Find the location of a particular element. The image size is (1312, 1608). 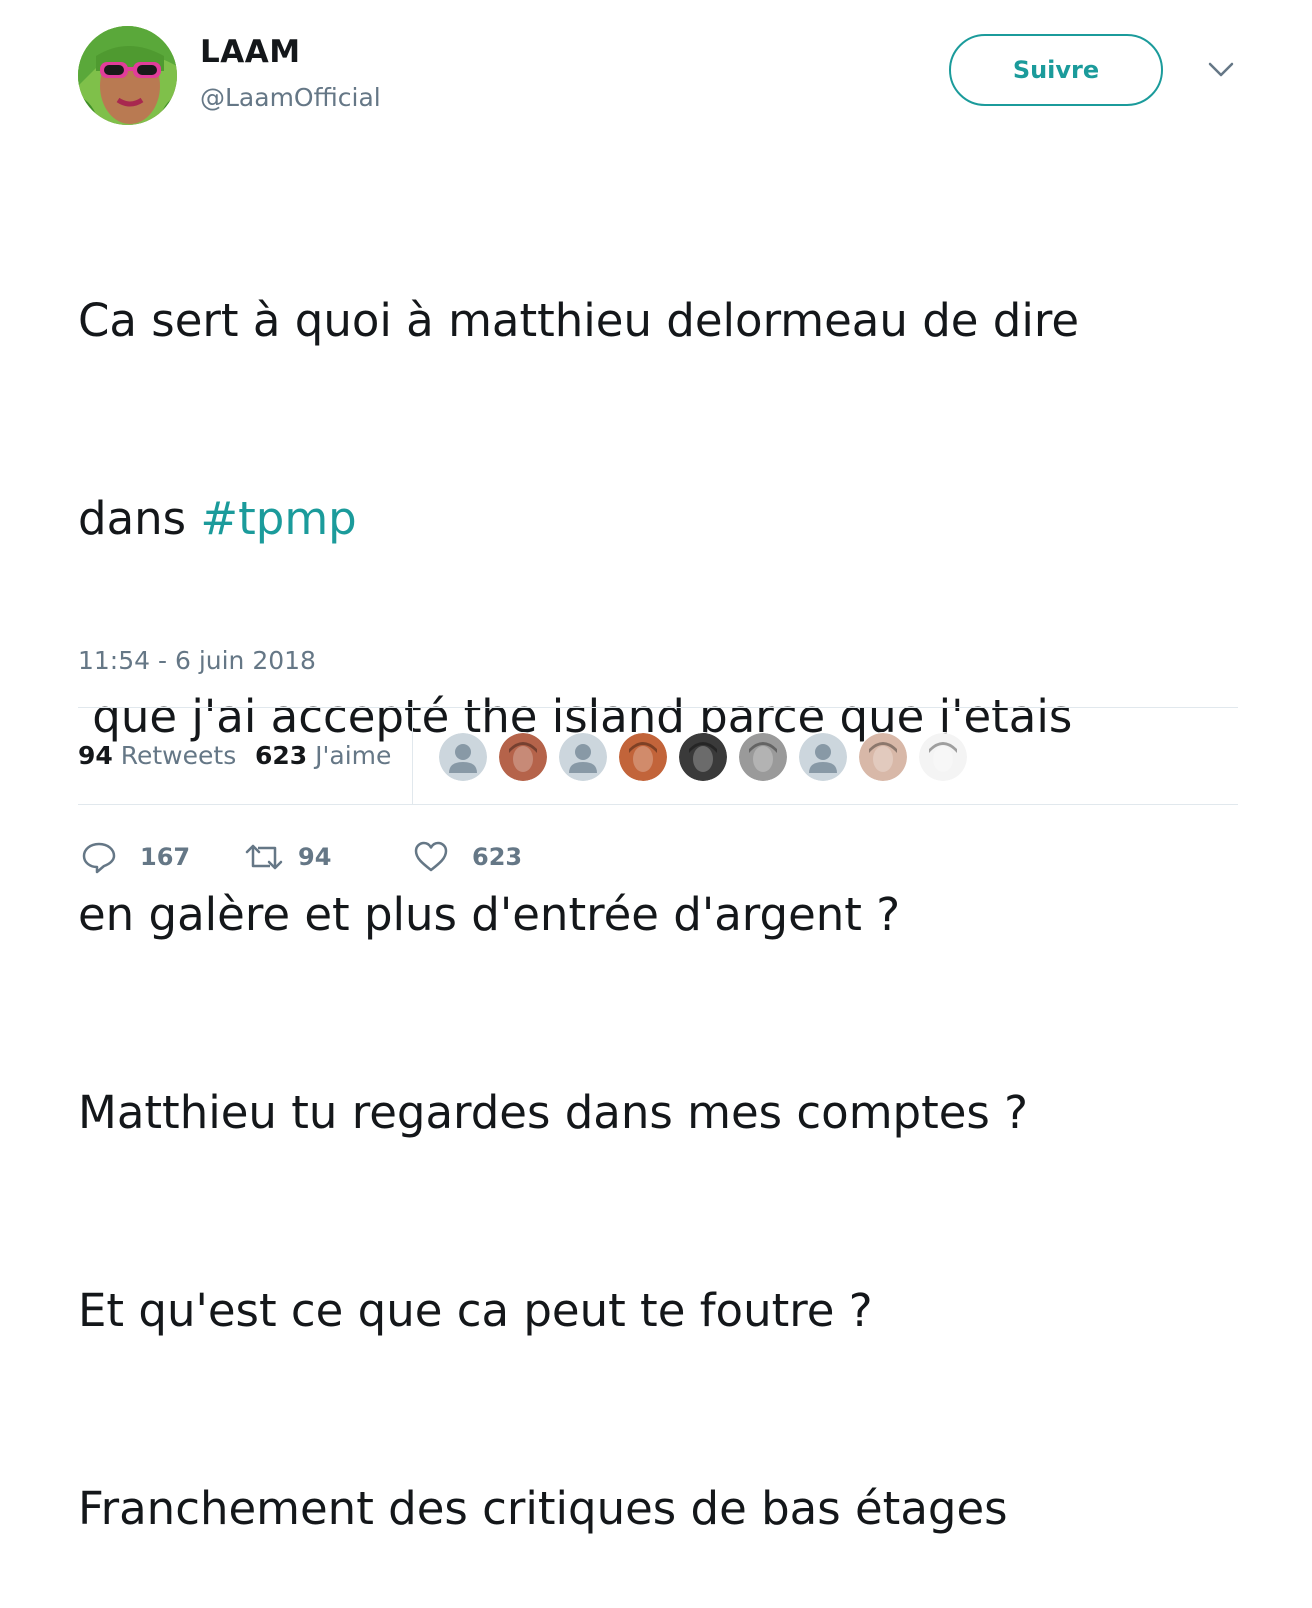

retweet-count: 94 is located at coordinates (315, 857).